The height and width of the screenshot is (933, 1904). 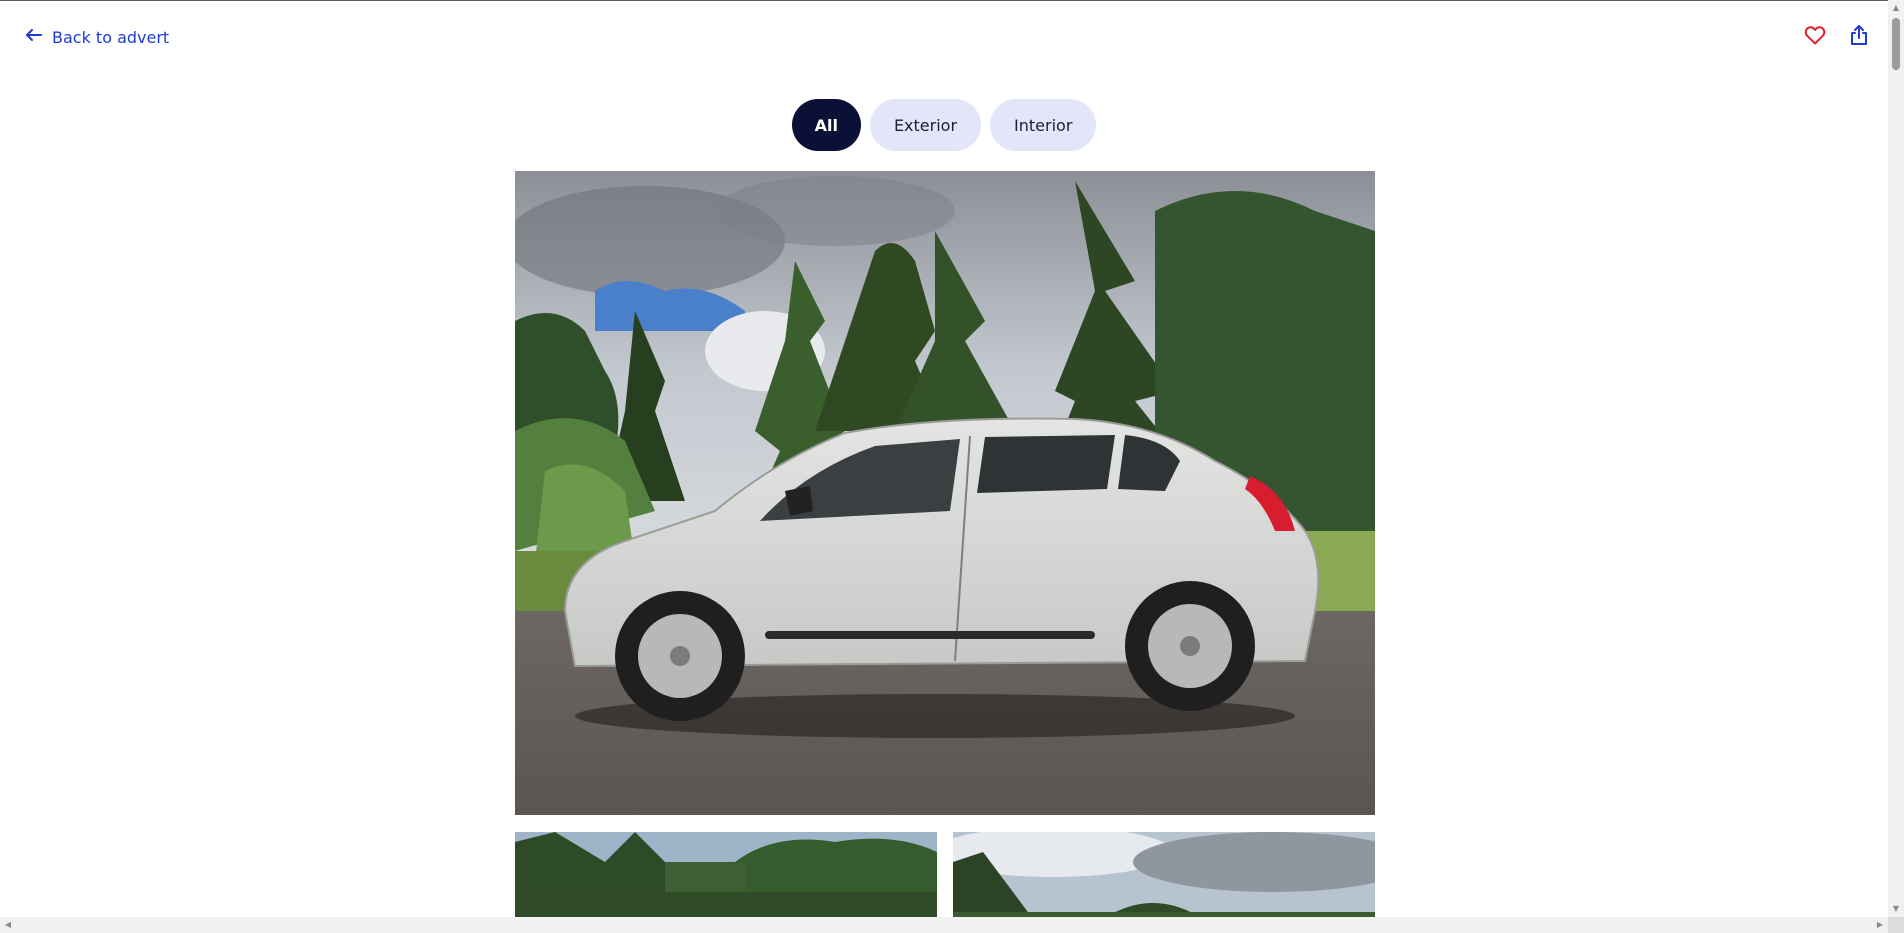 What do you see at coordinates (8, 925) in the screenshot?
I see `scroll-left-icon: ◀` at bounding box center [8, 925].